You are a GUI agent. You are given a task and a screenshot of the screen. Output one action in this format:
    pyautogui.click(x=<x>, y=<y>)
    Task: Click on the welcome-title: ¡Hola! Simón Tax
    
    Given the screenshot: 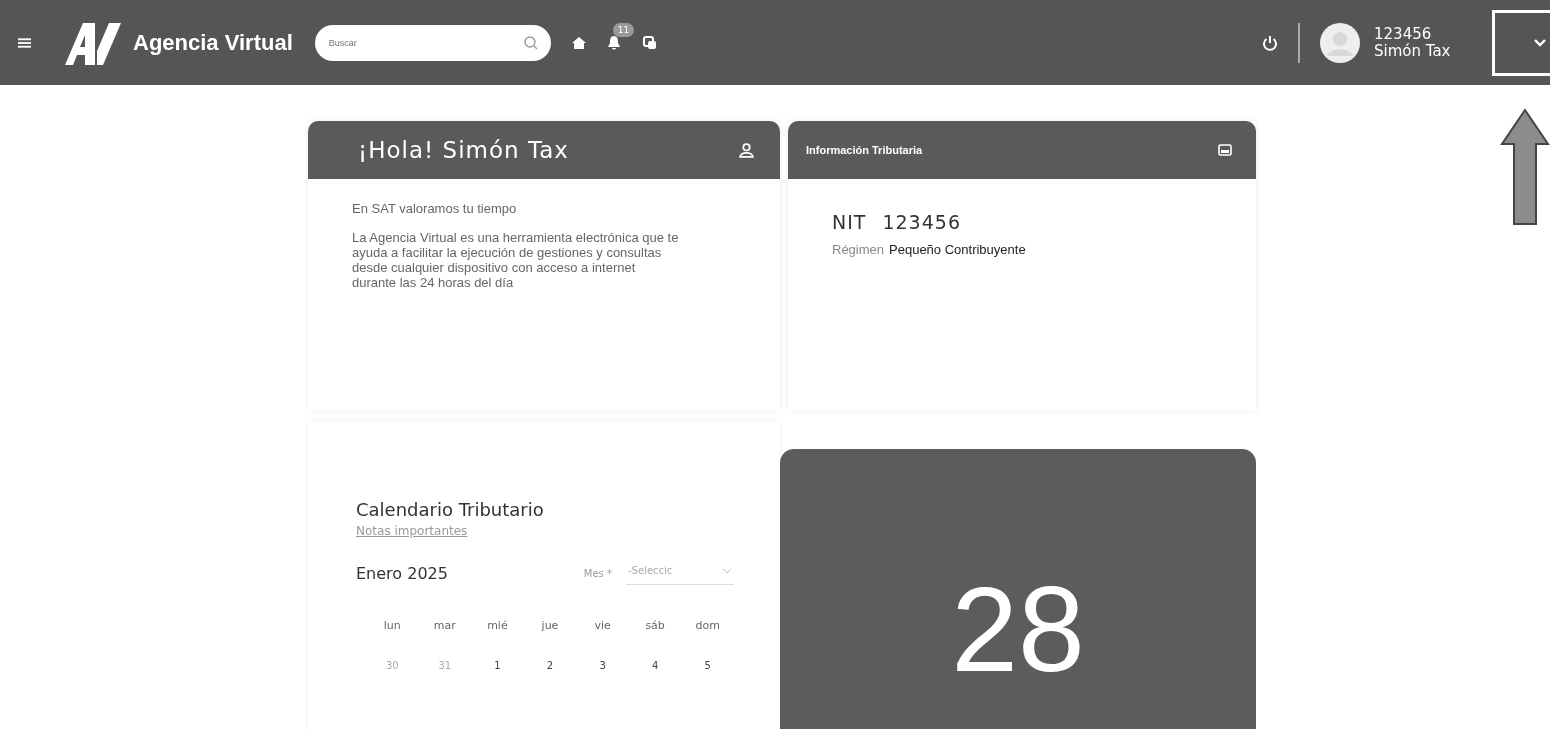 What is the action you would take?
    pyautogui.click(x=463, y=150)
    